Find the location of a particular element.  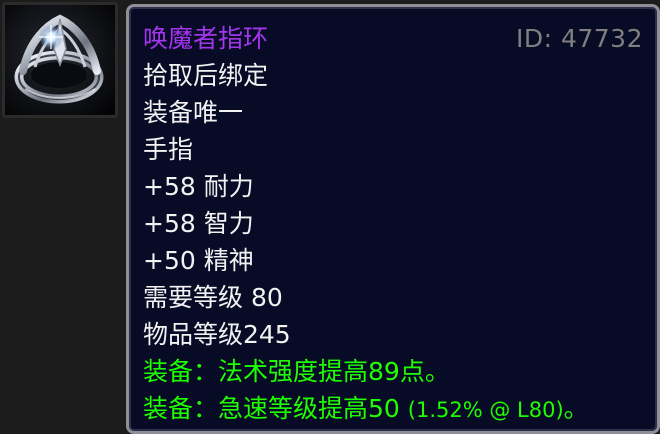

haste-percent-detail: (1.52% @ L80) is located at coordinates (485, 410).